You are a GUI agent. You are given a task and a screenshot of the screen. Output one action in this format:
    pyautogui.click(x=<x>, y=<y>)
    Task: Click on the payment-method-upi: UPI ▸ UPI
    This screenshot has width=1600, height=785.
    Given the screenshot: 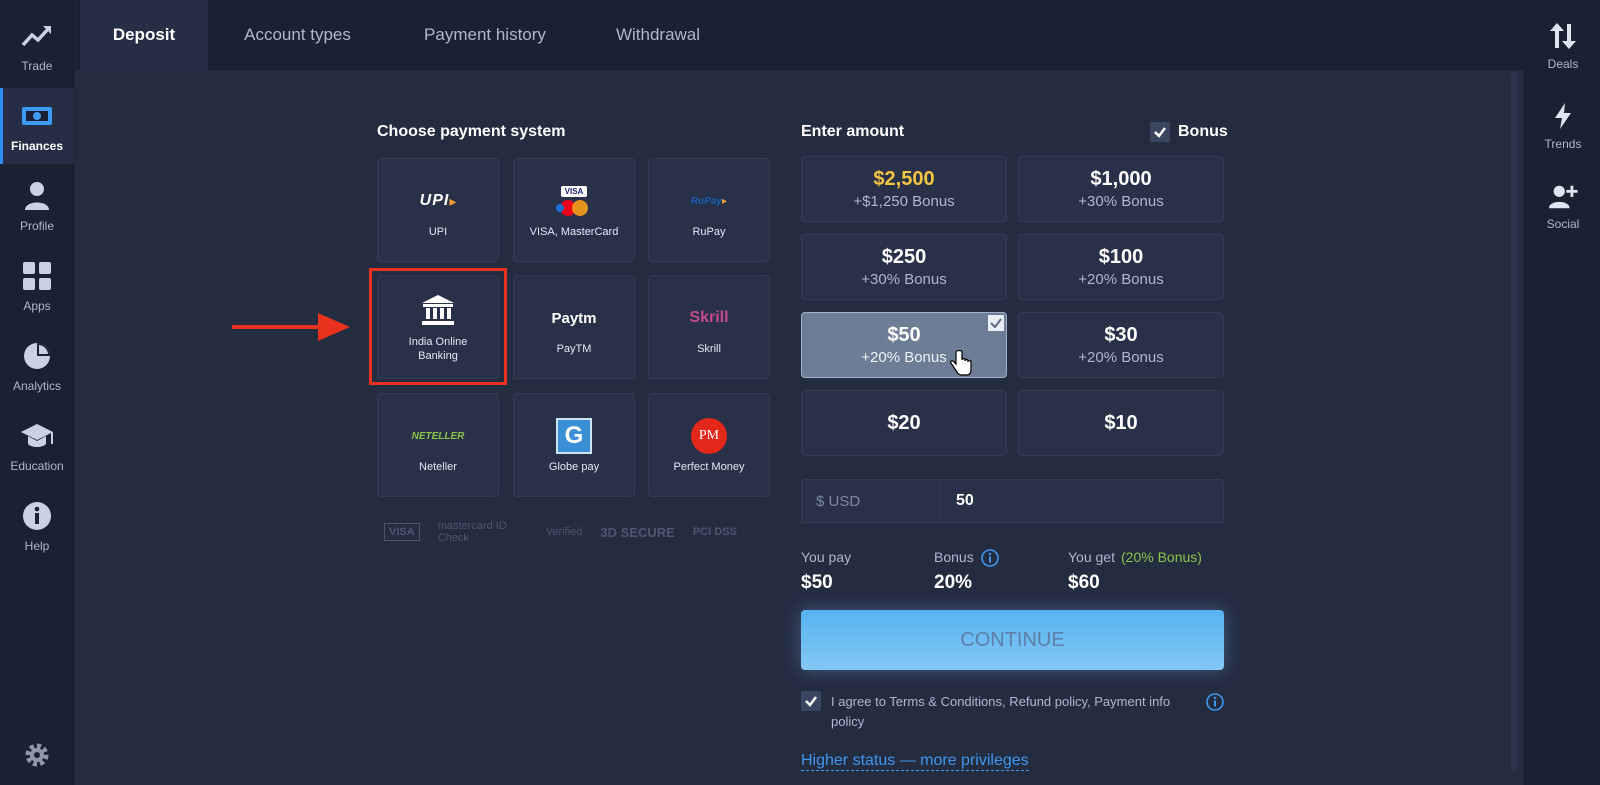 What is the action you would take?
    pyautogui.click(x=438, y=210)
    